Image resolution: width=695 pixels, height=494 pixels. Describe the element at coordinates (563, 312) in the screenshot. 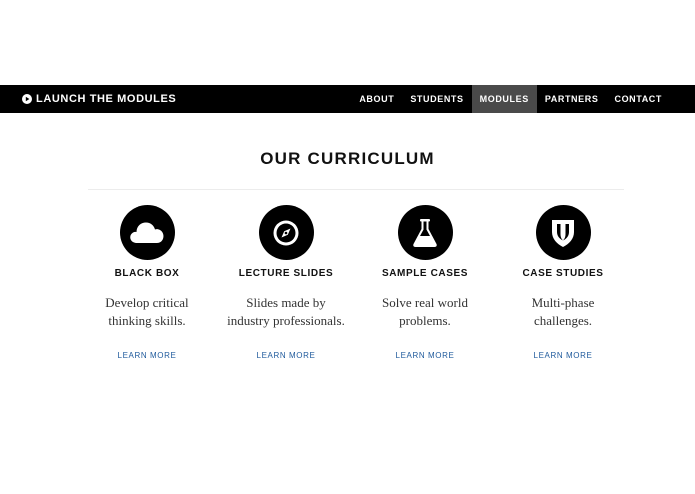

I see `feature-description: Multi-phase challenges.` at that location.